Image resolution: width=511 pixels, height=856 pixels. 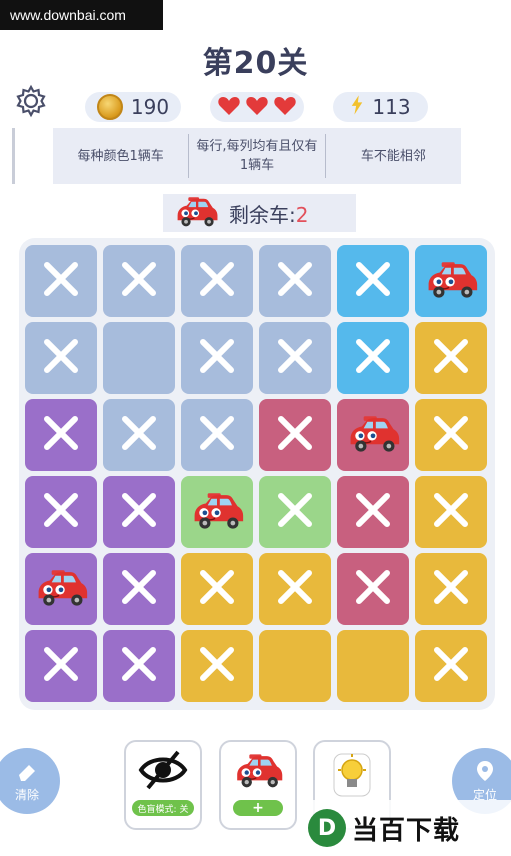 I want to click on level-title: 第20关, so click(x=255, y=63).